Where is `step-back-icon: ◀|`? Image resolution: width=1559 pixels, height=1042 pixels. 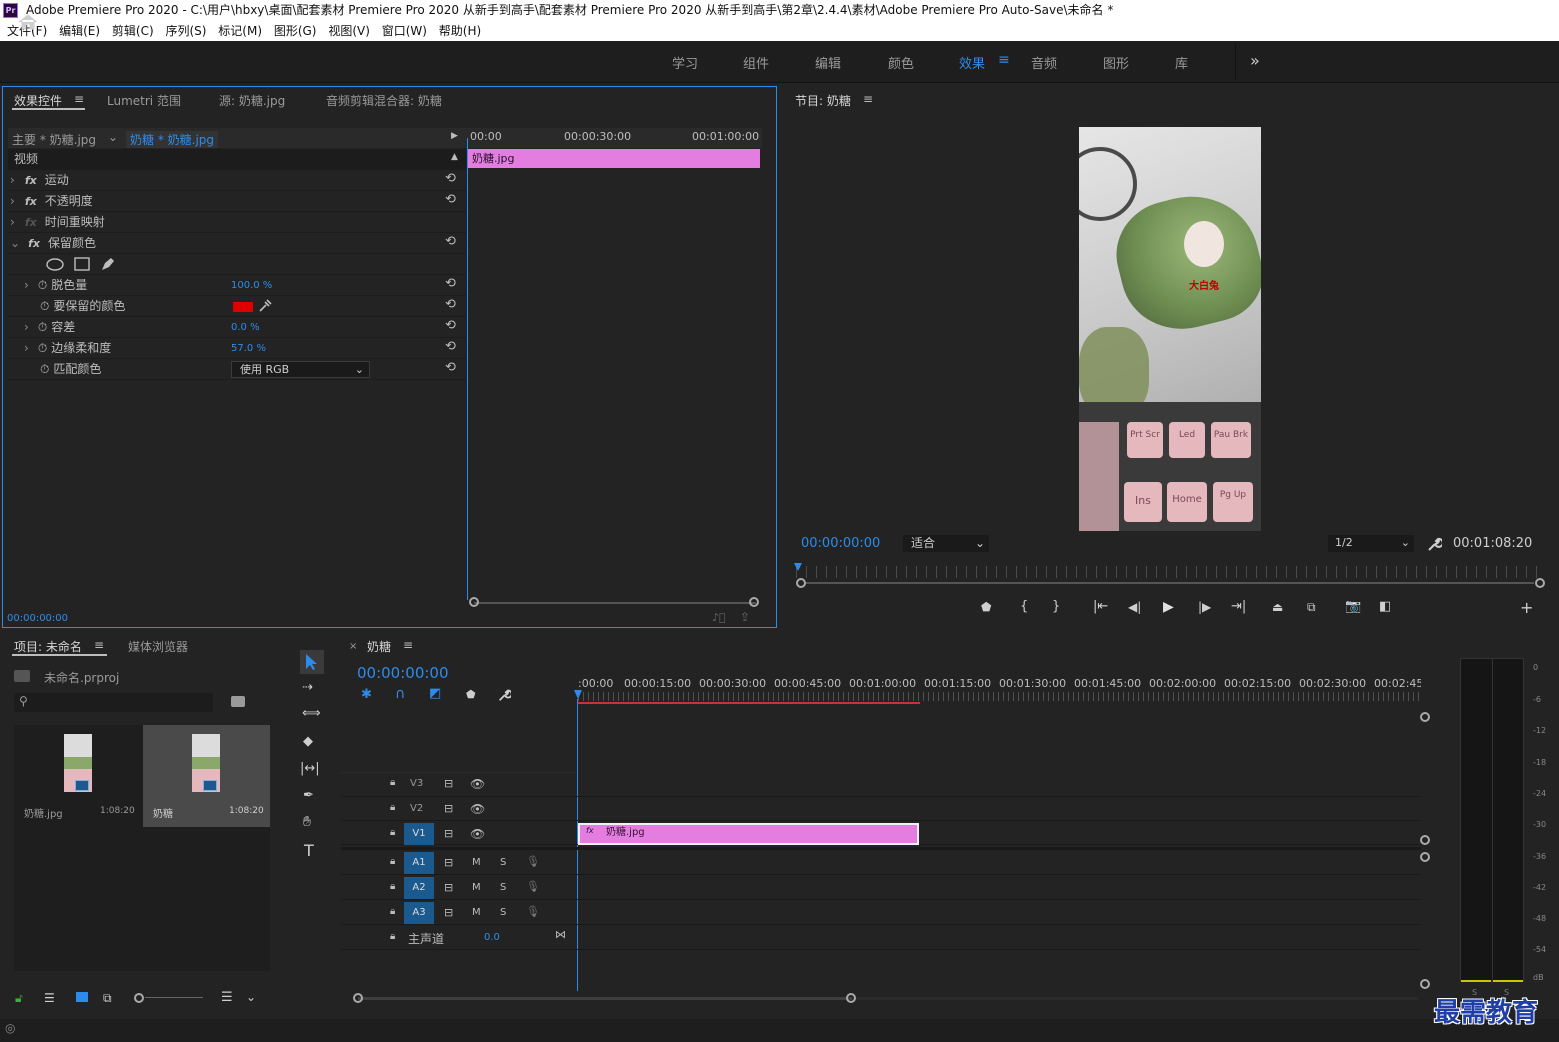 step-back-icon: ◀| is located at coordinates (1134, 607).